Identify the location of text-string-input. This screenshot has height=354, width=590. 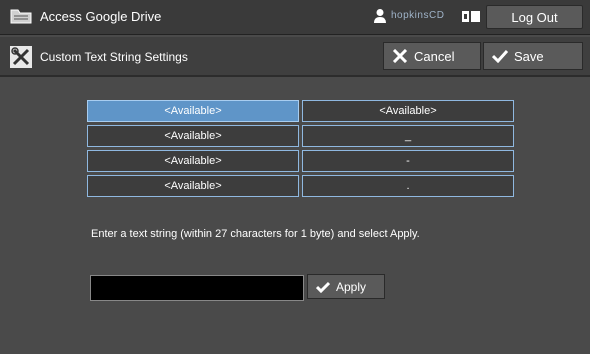
(197, 288).